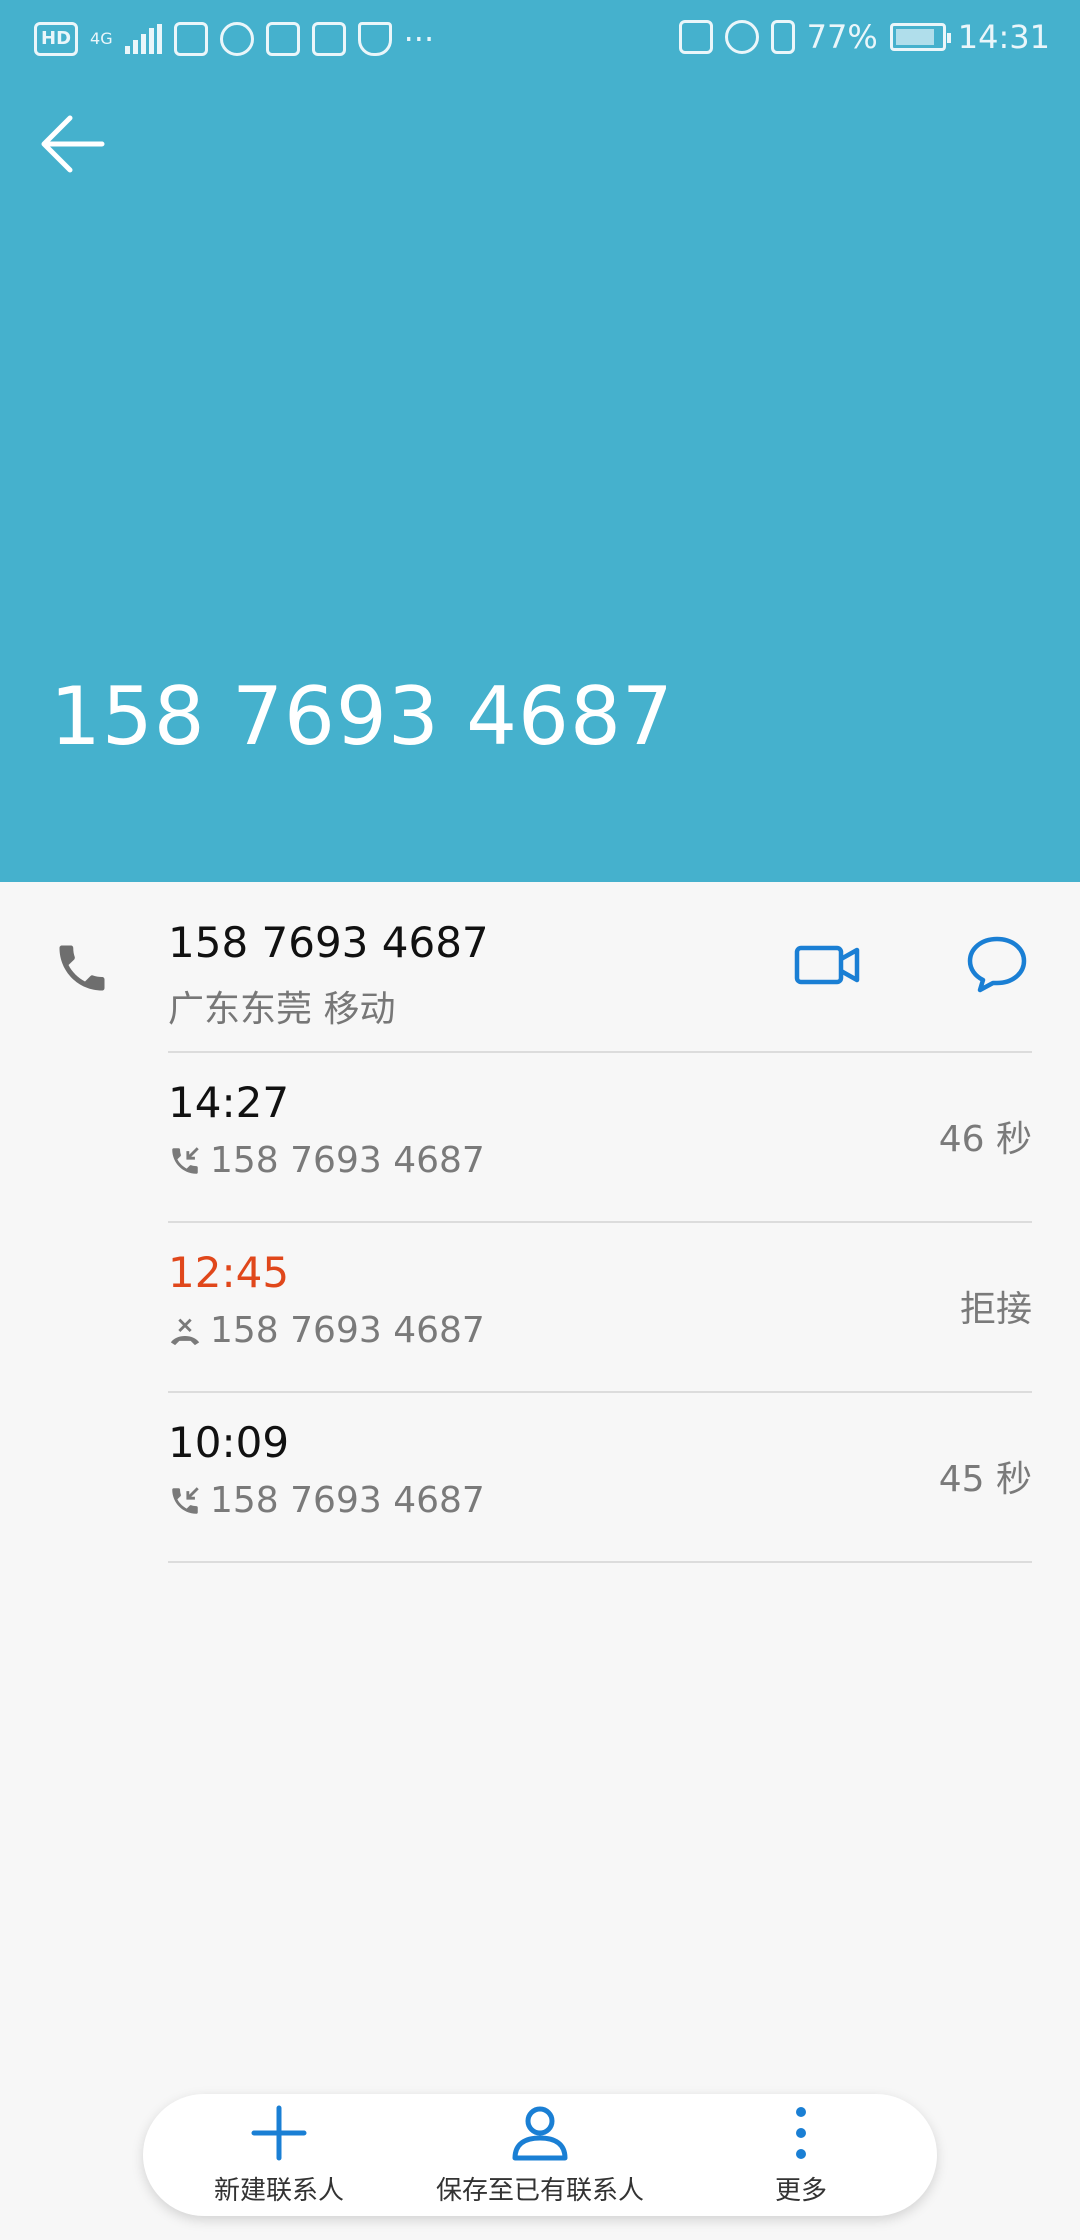  Describe the element at coordinates (419, 39) in the screenshot. I see `more-notifications-icon: ···` at that location.